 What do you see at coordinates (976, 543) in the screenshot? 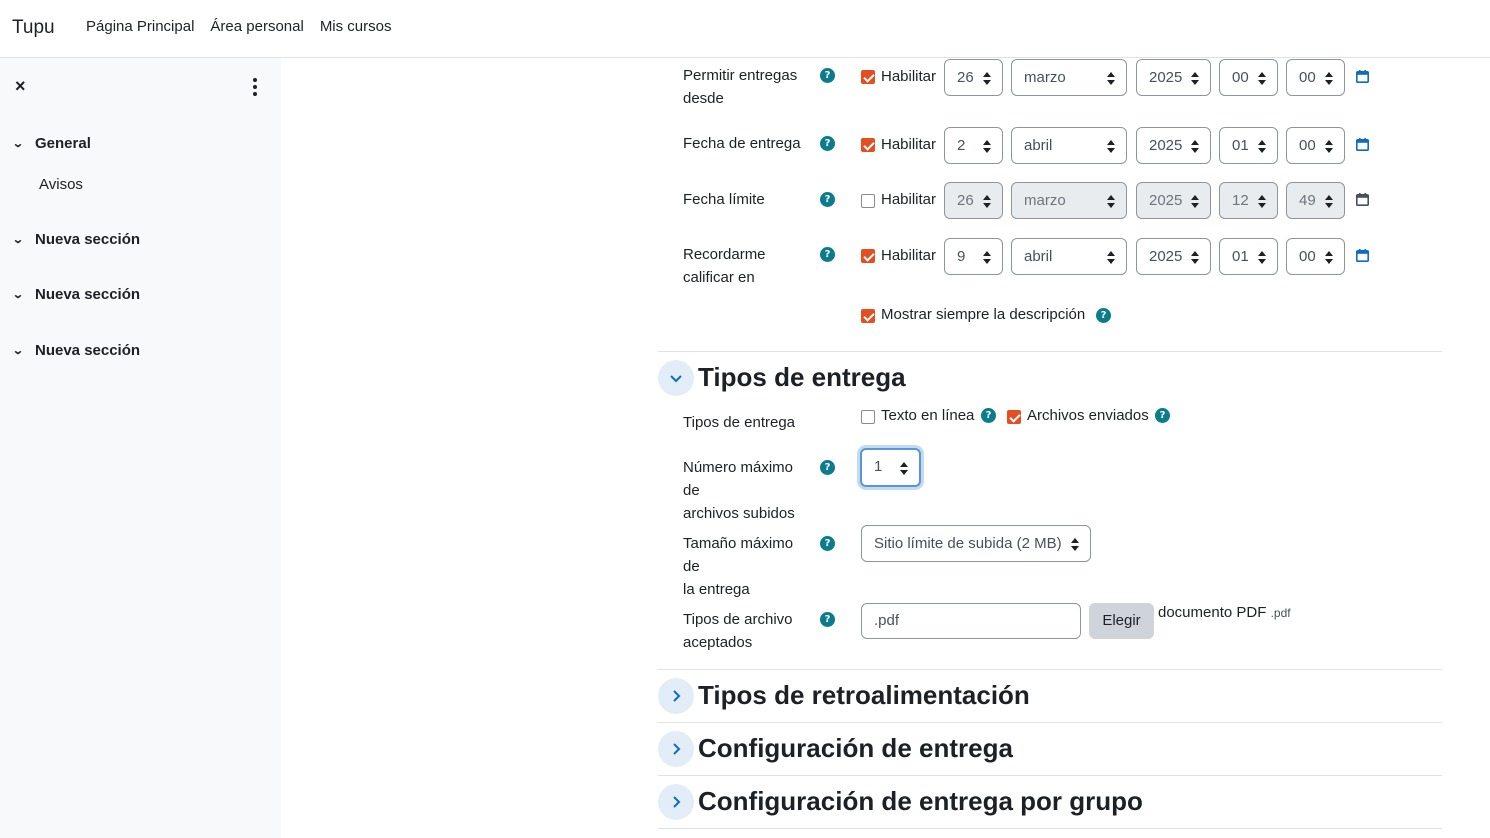
I see `max-size-select: Sitio límite de subida (2 MB)` at bounding box center [976, 543].